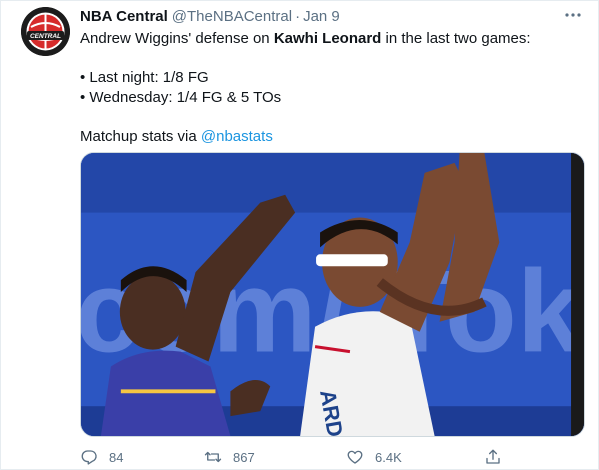 The height and width of the screenshot is (470, 599). I want to click on tweet-line-1-suffix: in the last two games:, so click(456, 38).